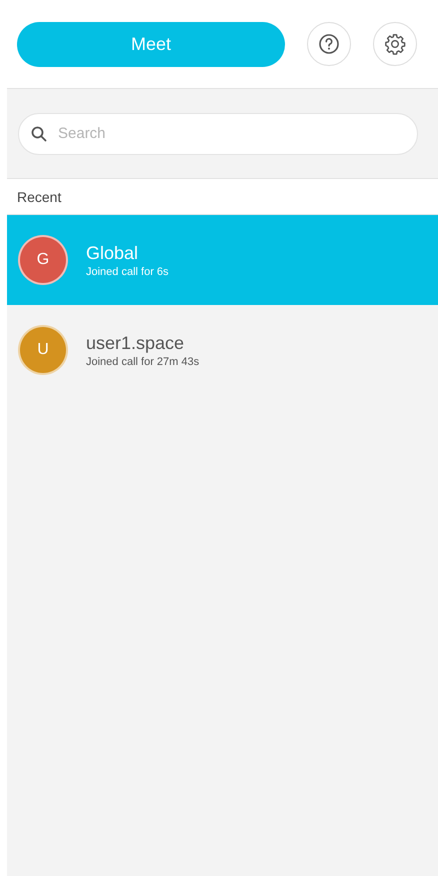 This screenshot has height=876, width=438. Describe the element at coordinates (127, 272) in the screenshot. I see `call-status: Joined call for 6s` at that location.